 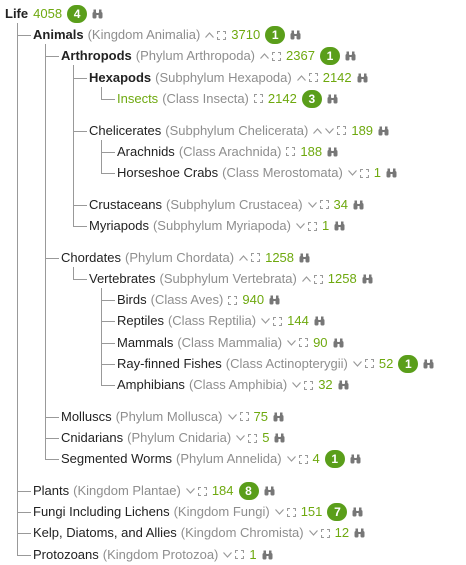 What do you see at coordinates (125, 131) in the screenshot?
I see `taxon-name: Chelicerates` at bounding box center [125, 131].